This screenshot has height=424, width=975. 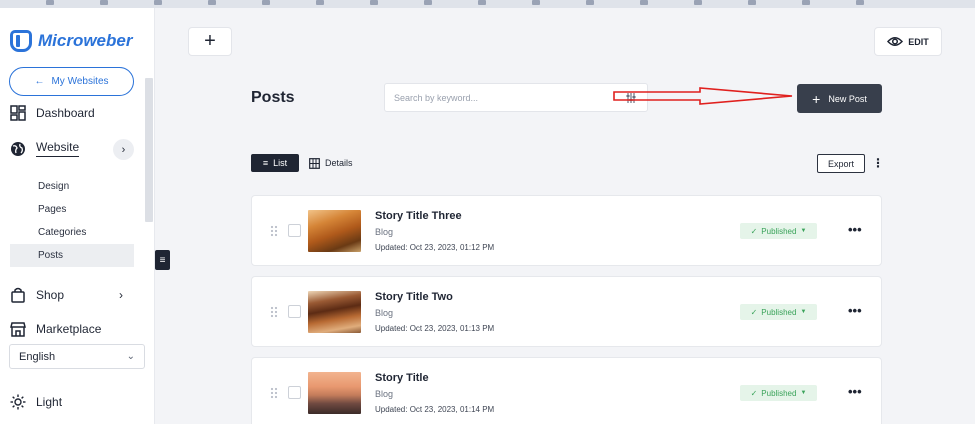 I want to click on store-icon, so click(x=18, y=329).